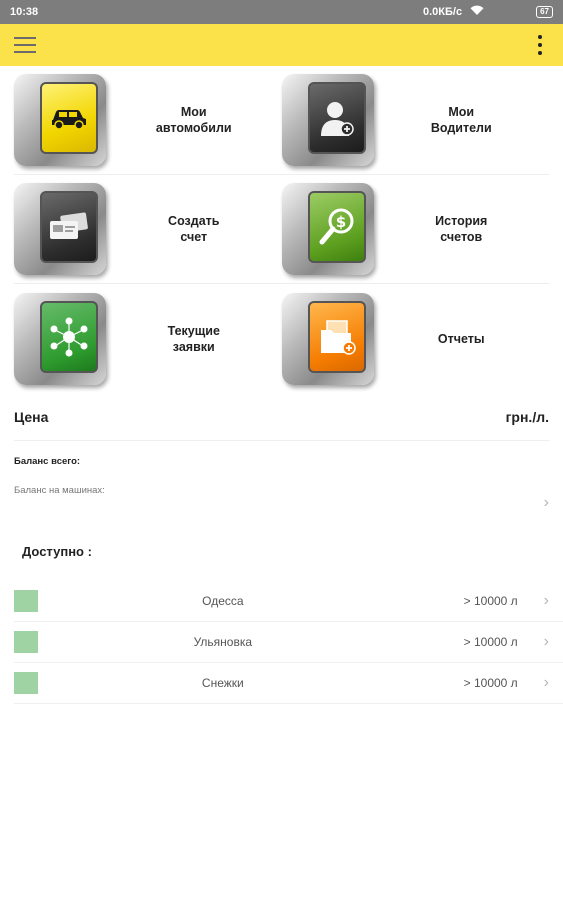 Image resolution: width=563 pixels, height=900 pixels. What do you see at coordinates (477, 12) in the screenshot?
I see `wifi-icon` at bounding box center [477, 12].